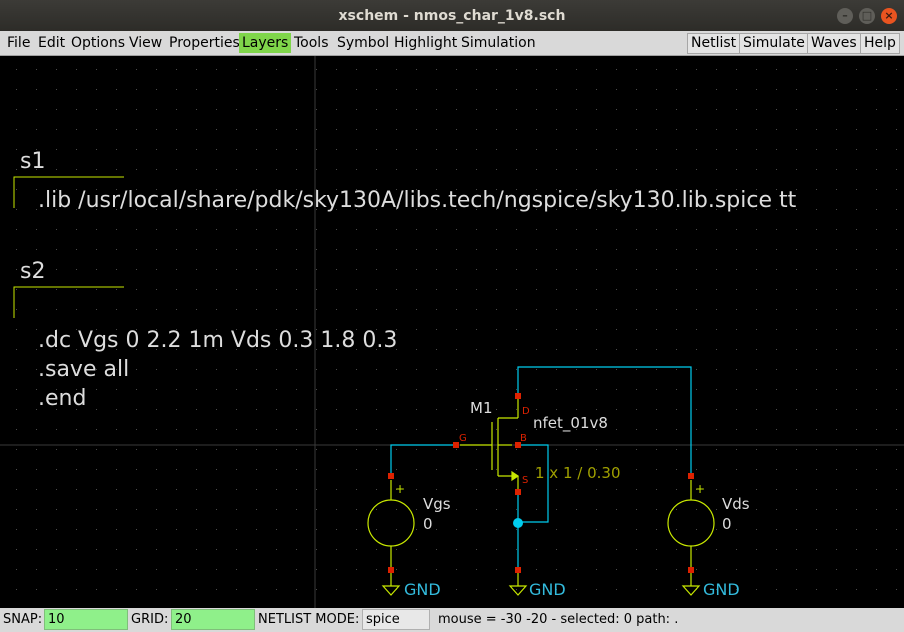  What do you see at coordinates (774, 43) in the screenshot?
I see `simulate-button: Simulate` at bounding box center [774, 43].